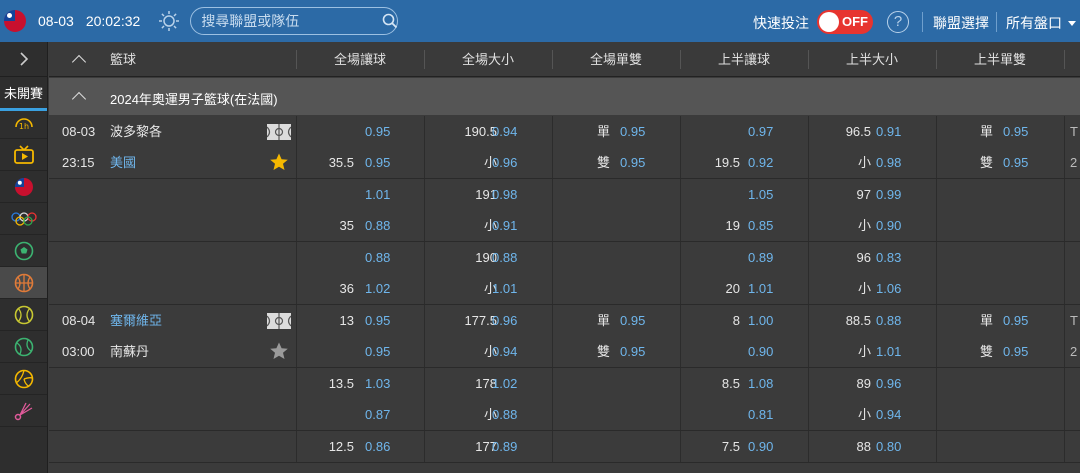 This screenshot has width=1080, height=473. What do you see at coordinates (760, 288) in the screenshot?
I see `h1-handicap-odds: 1.01` at bounding box center [760, 288].